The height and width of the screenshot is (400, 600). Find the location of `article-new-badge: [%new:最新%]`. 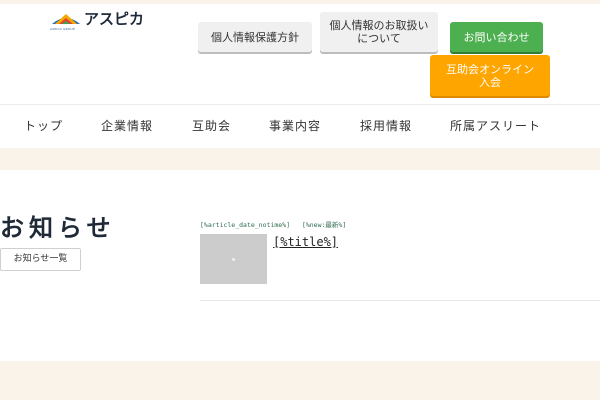

article-new-badge: [%new:最新%] is located at coordinates (324, 225).